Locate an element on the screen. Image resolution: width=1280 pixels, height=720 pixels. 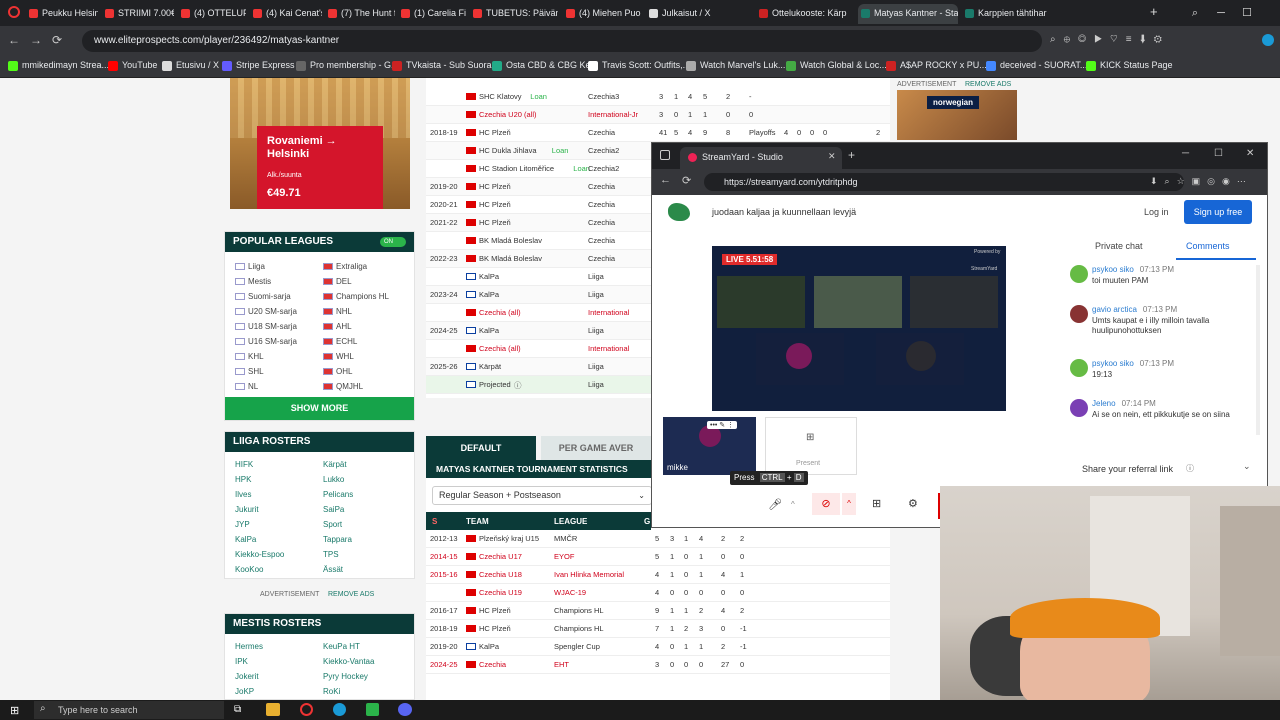
roster-link: Tappara is located at coordinates (337, 539).